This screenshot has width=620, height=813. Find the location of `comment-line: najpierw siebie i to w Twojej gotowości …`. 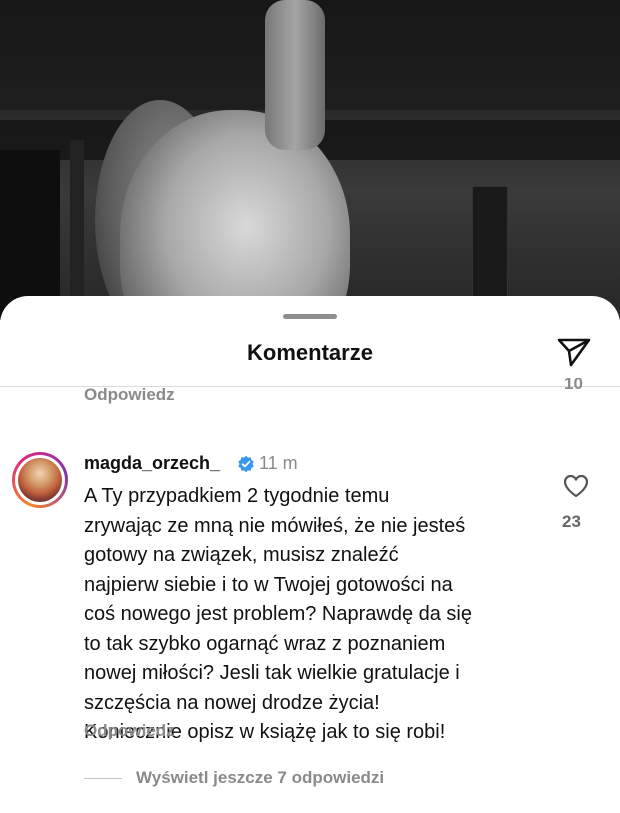

comment-line: najpierw siebie i to w Twojej gotowości … is located at coordinates (268, 584).